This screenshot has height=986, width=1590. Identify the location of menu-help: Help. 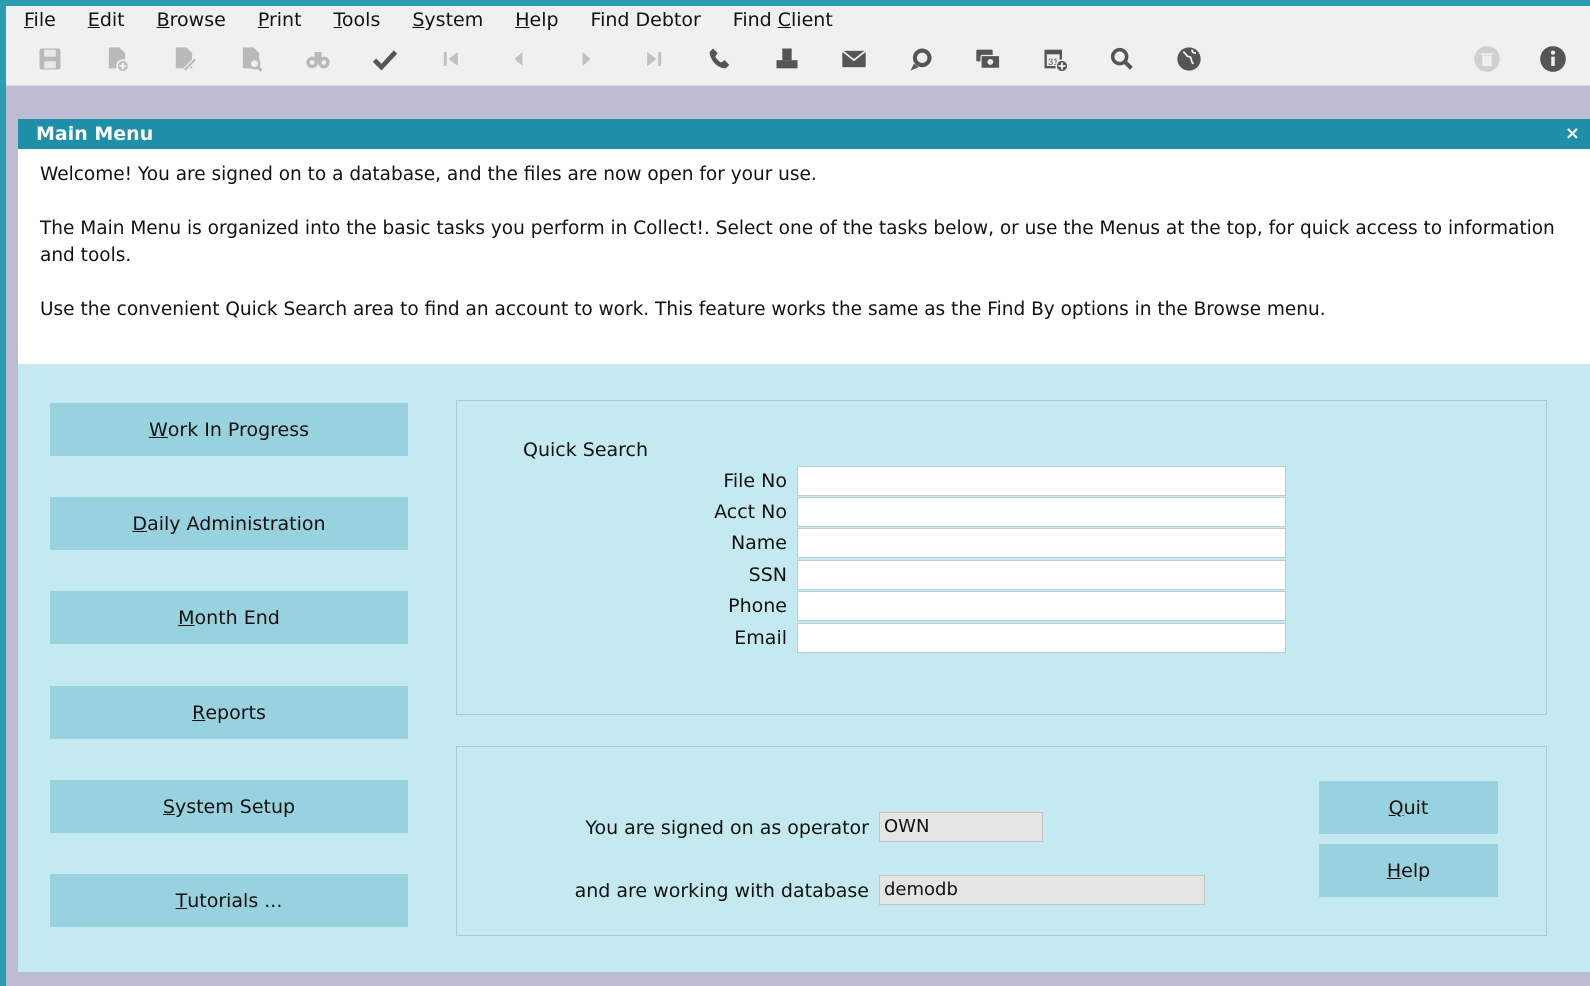
(534, 20).